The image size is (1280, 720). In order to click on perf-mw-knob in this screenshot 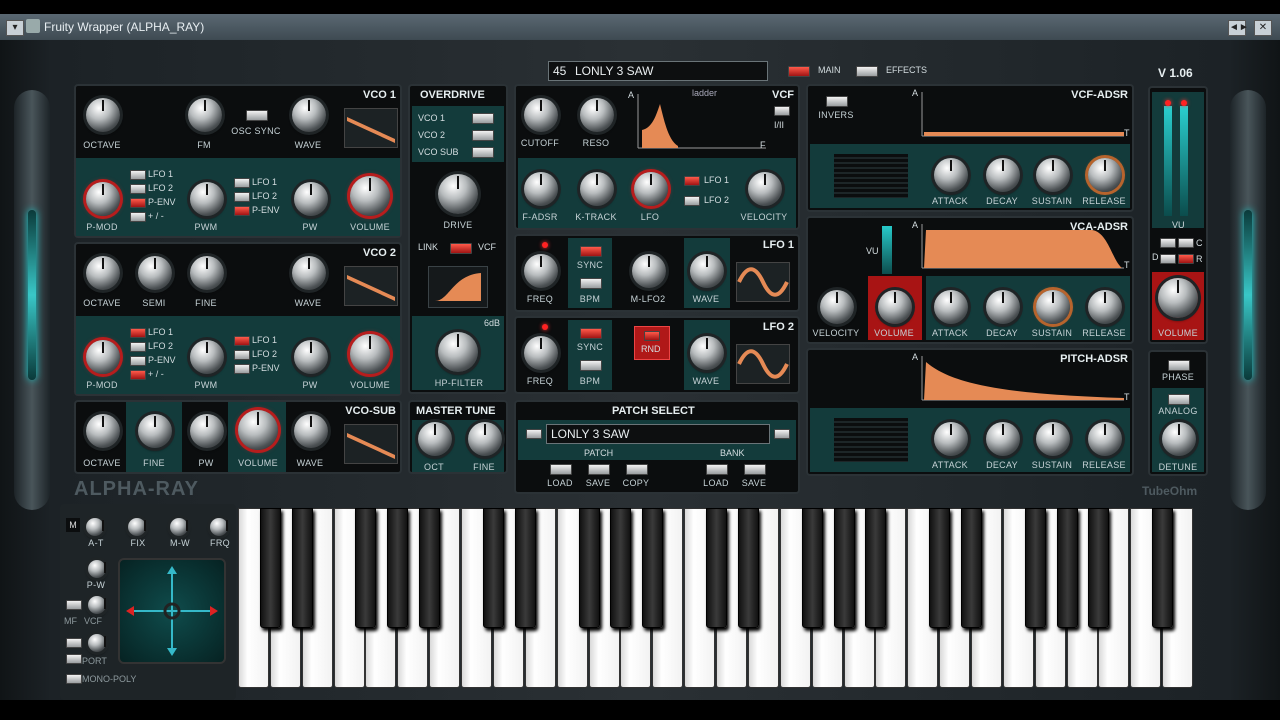, I will do `click(179, 527)`.